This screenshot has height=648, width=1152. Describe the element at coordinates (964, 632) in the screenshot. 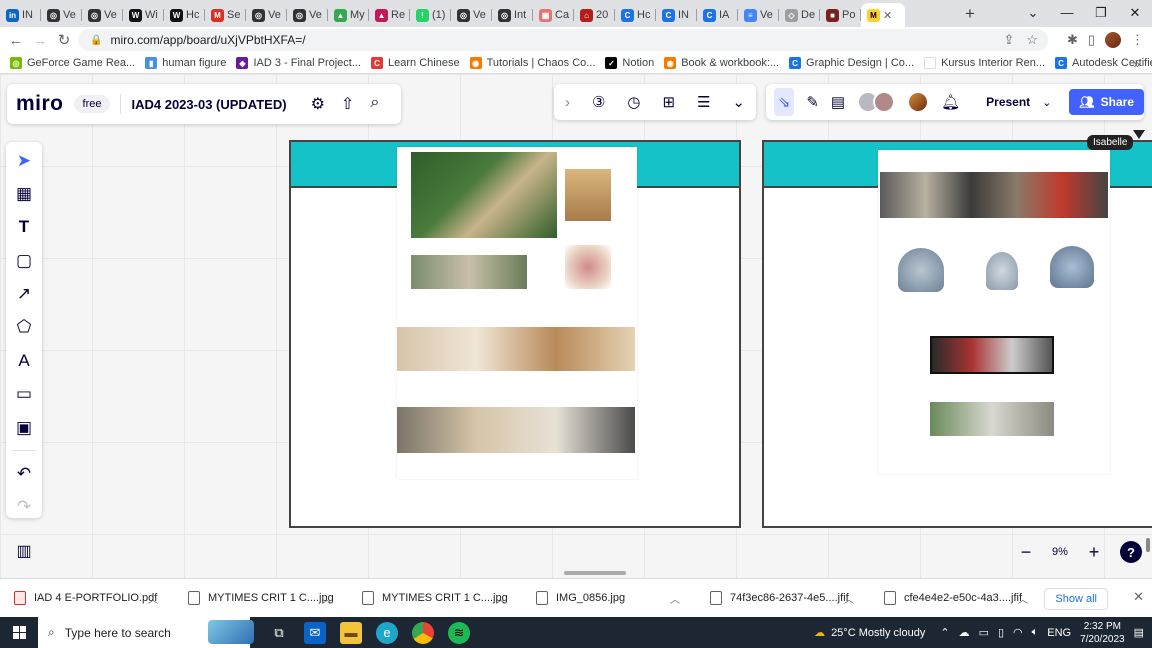

I see `network-cloud-icon: ☁` at that location.